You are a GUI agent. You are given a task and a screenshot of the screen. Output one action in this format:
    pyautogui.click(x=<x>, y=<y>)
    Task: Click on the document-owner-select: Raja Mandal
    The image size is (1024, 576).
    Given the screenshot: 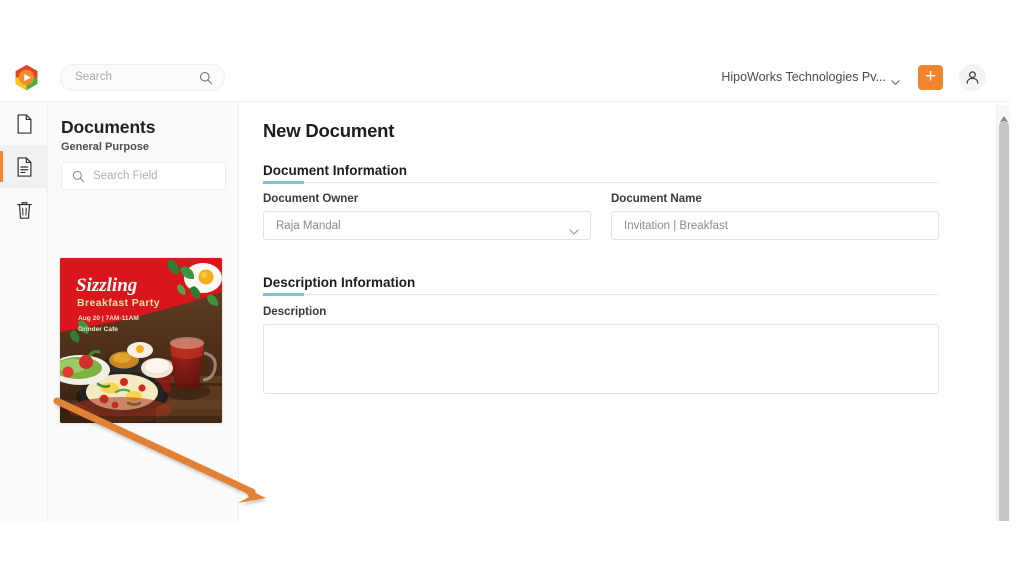 What is the action you would take?
    pyautogui.click(x=427, y=225)
    